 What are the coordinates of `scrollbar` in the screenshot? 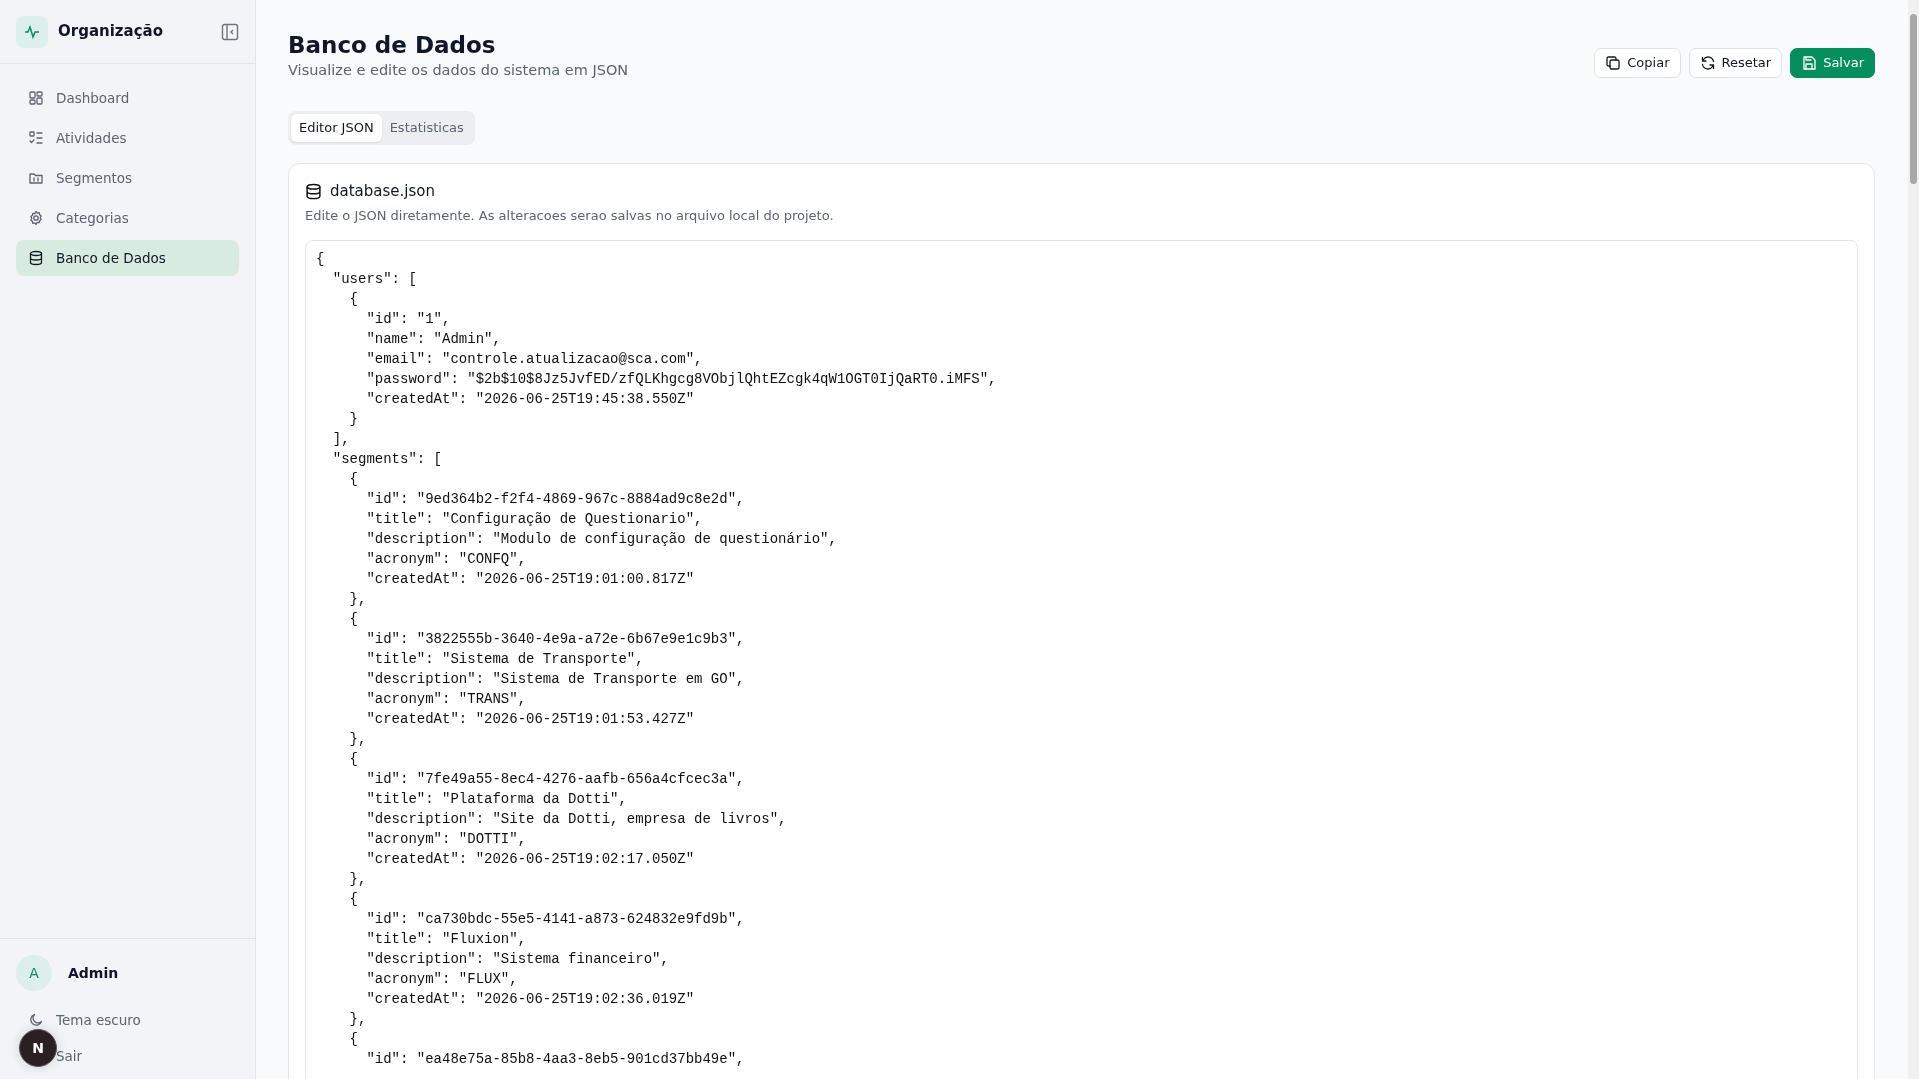 It's located at (1913, 539).